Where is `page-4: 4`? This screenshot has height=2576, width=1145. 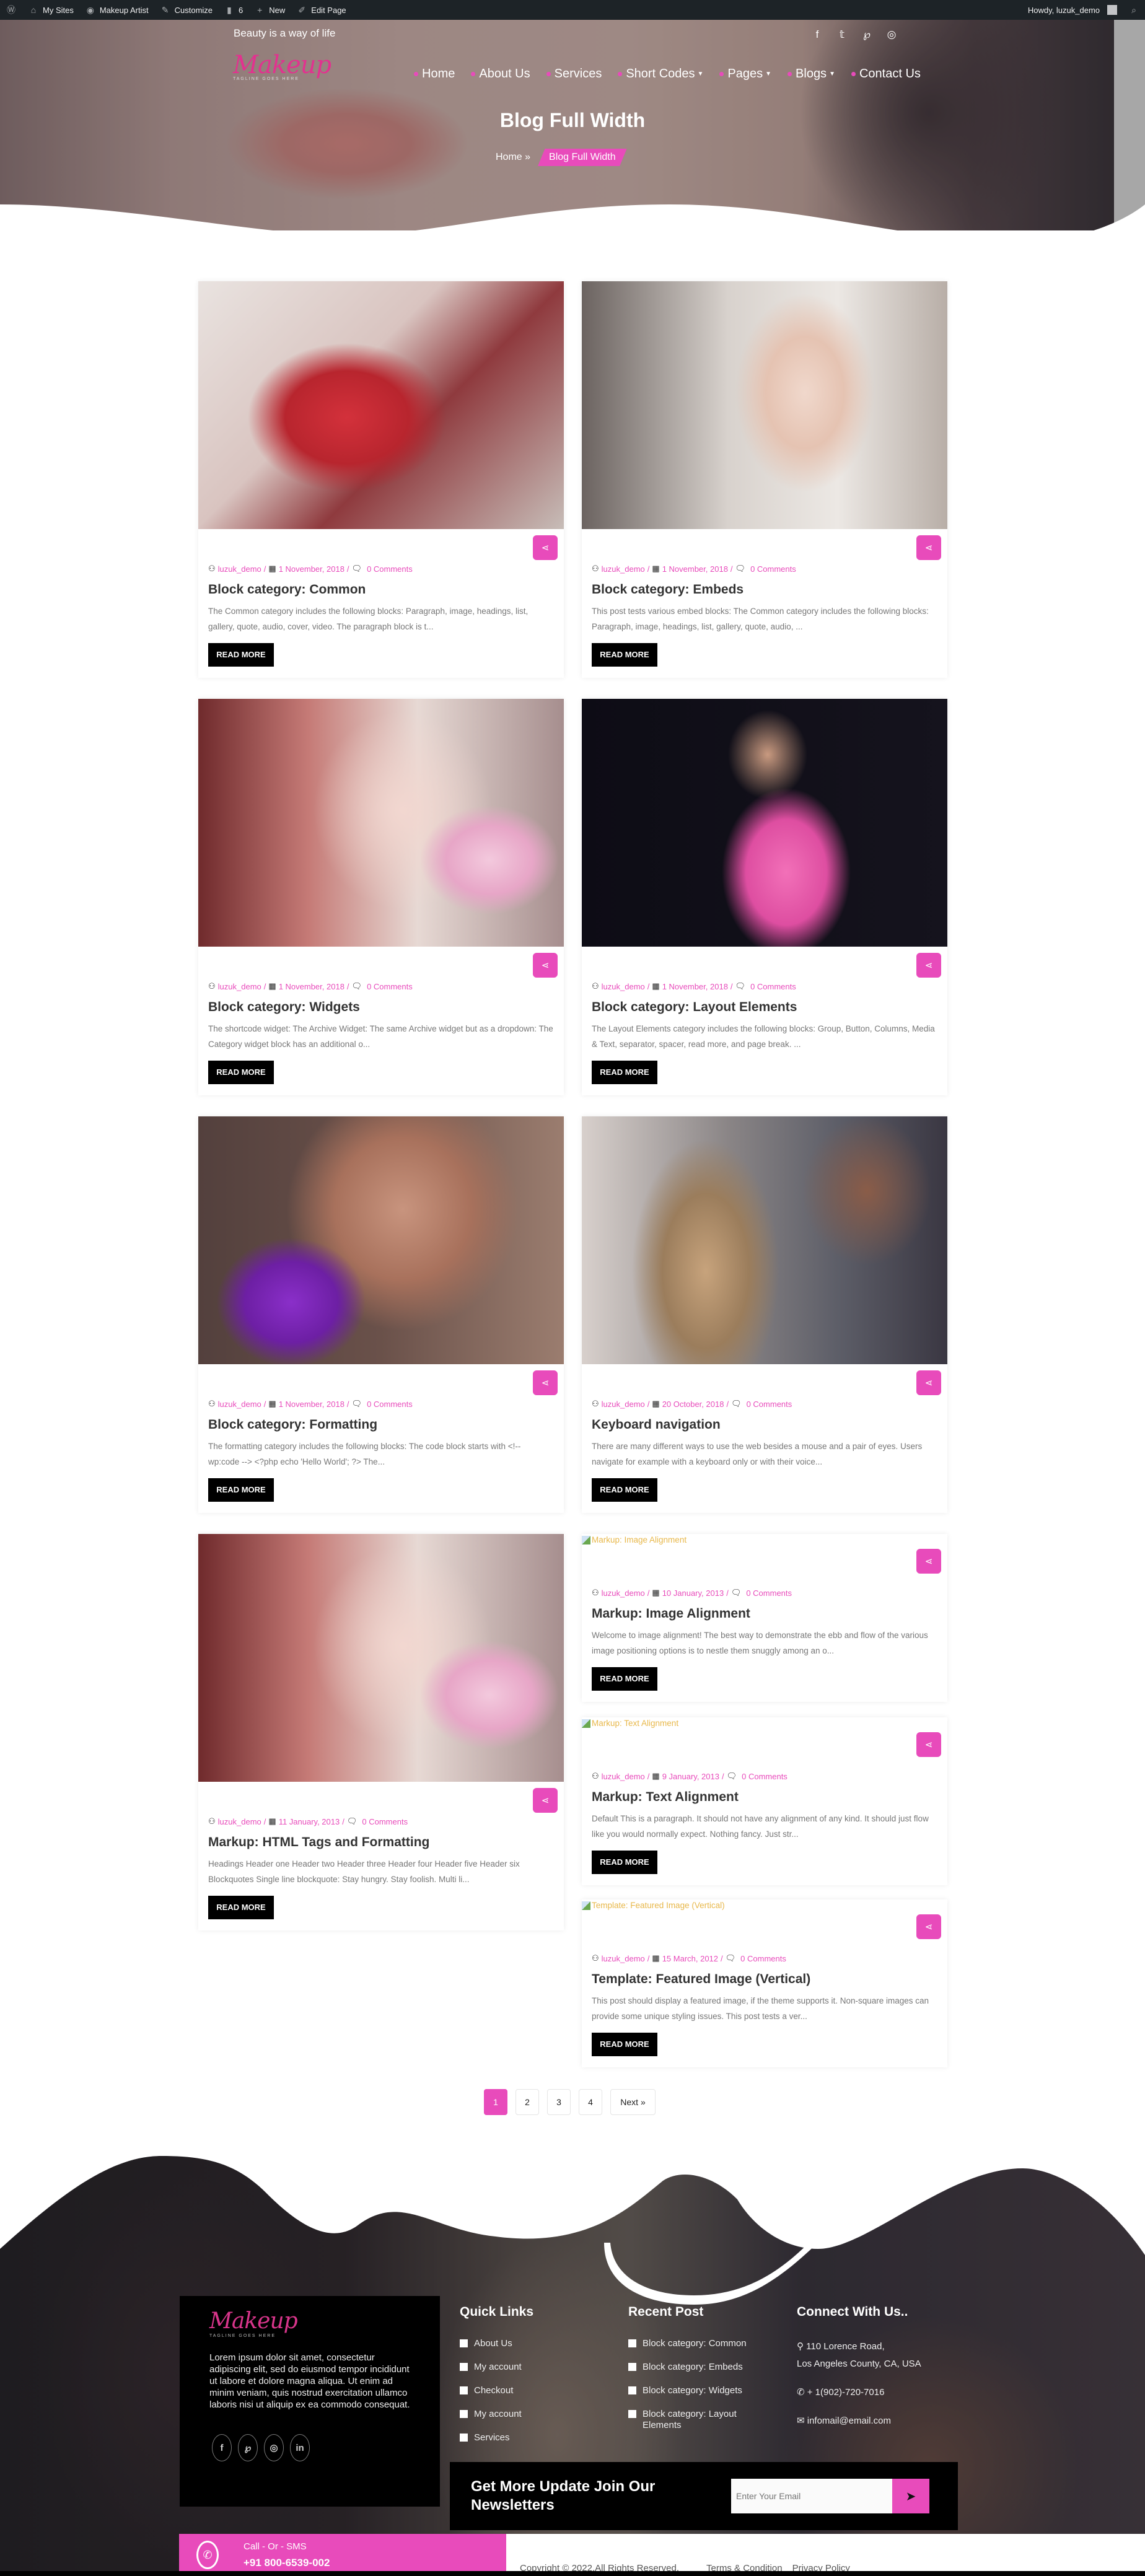 page-4: 4 is located at coordinates (590, 2102).